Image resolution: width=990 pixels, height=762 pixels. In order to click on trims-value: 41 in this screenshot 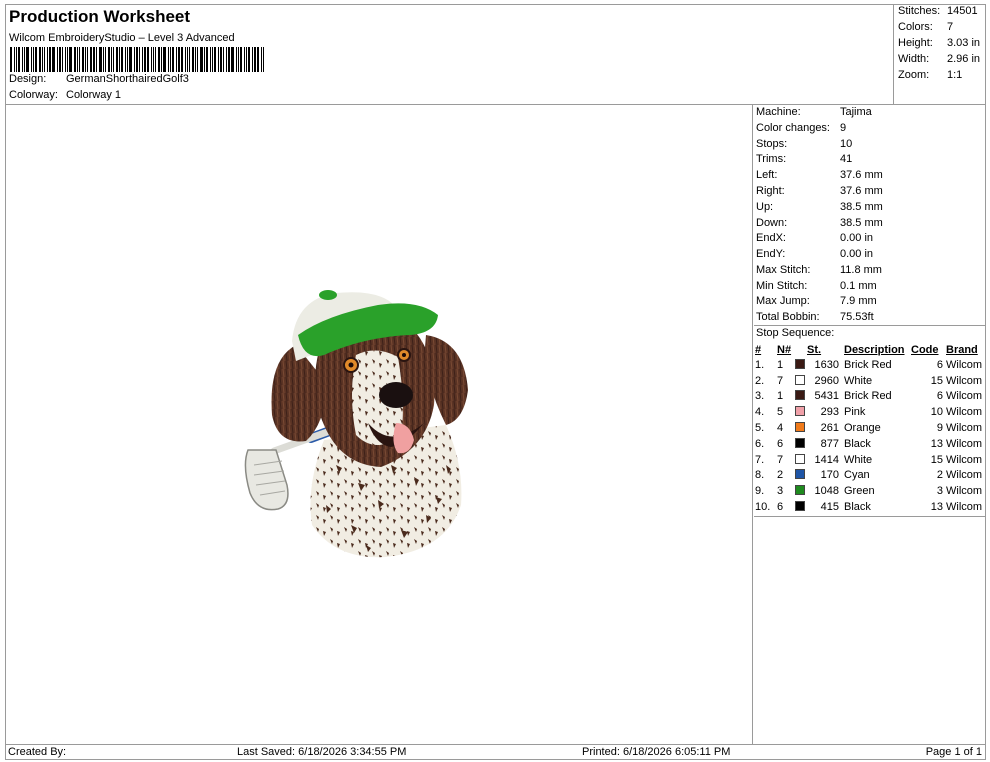, I will do `click(846, 159)`.